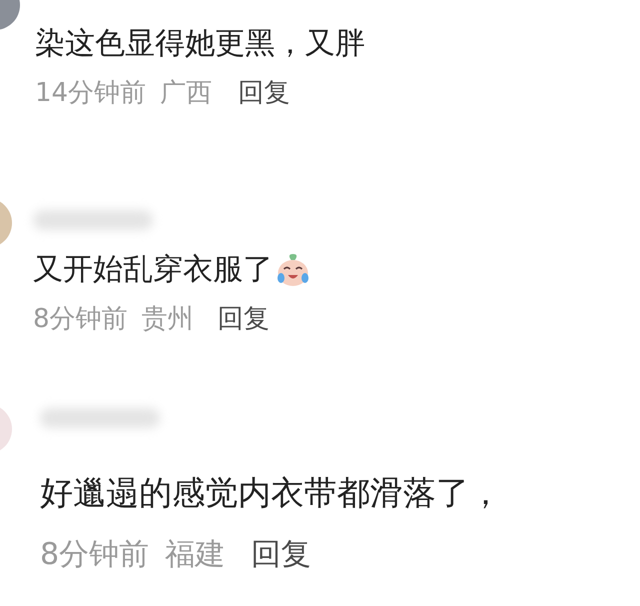  I want to click on comment-location: 广西, so click(186, 93).